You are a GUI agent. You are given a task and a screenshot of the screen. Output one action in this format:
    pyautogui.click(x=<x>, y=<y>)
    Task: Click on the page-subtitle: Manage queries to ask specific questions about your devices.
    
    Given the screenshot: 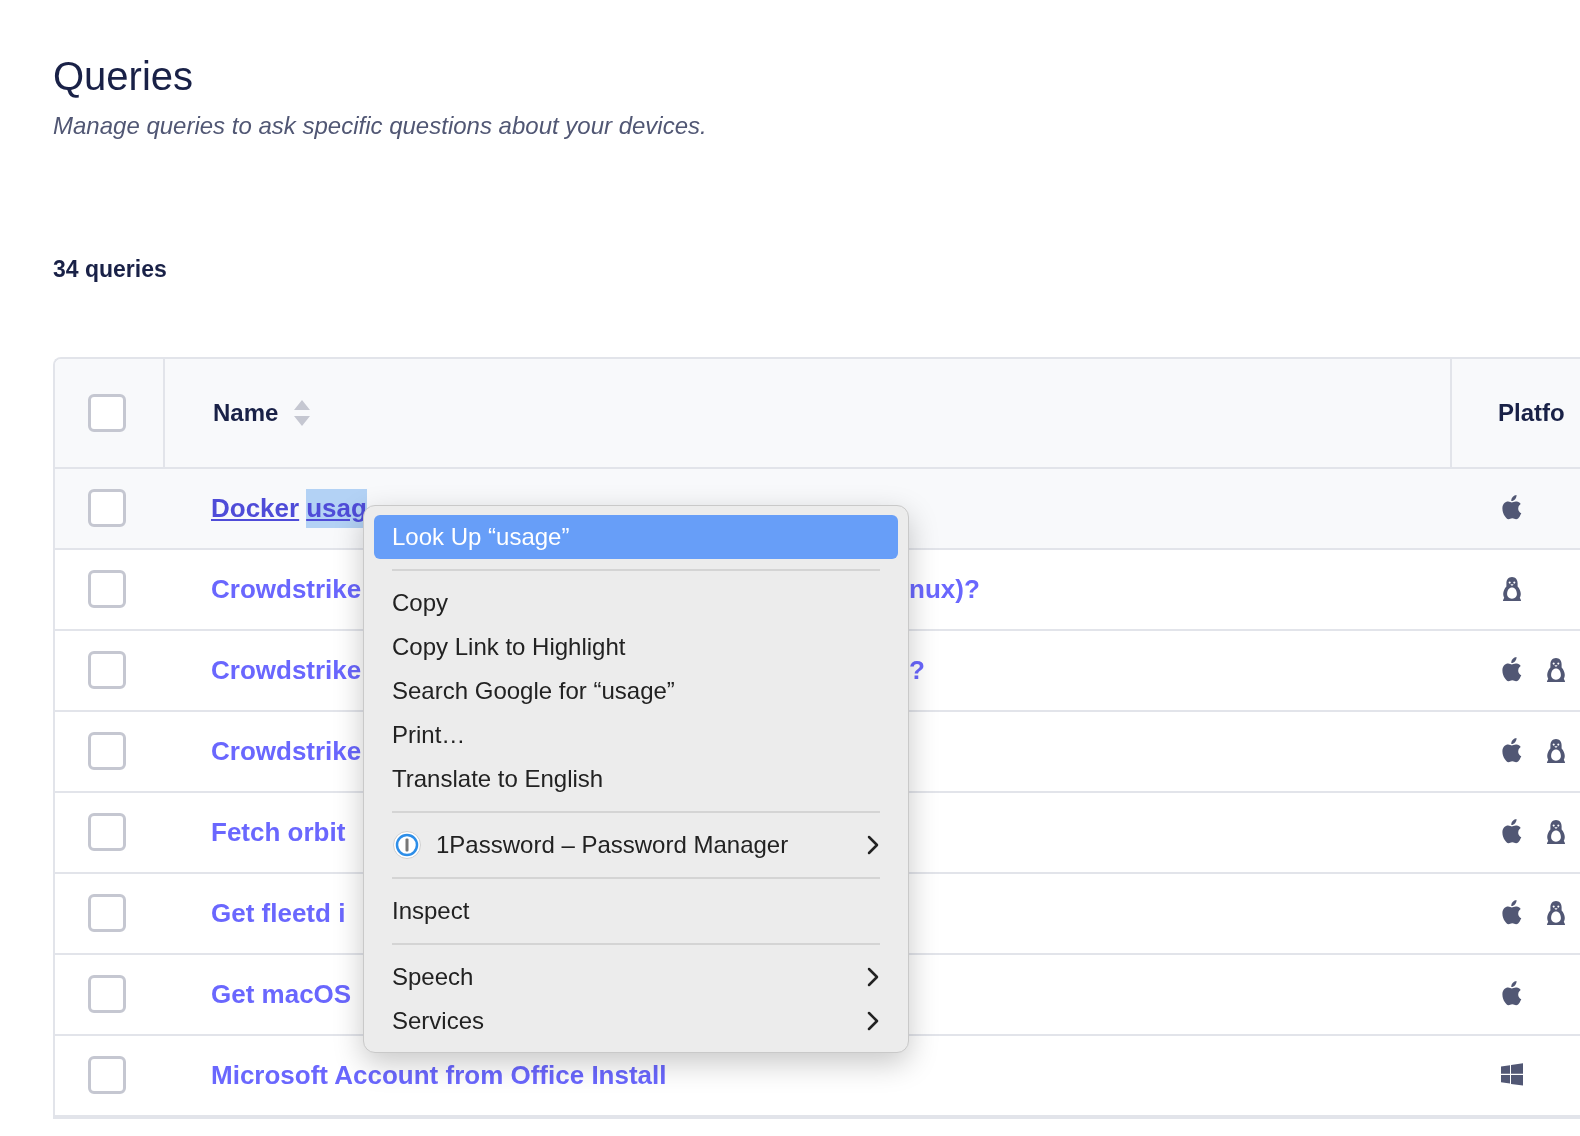 What is the action you would take?
    pyautogui.click(x=380, y=126)
    